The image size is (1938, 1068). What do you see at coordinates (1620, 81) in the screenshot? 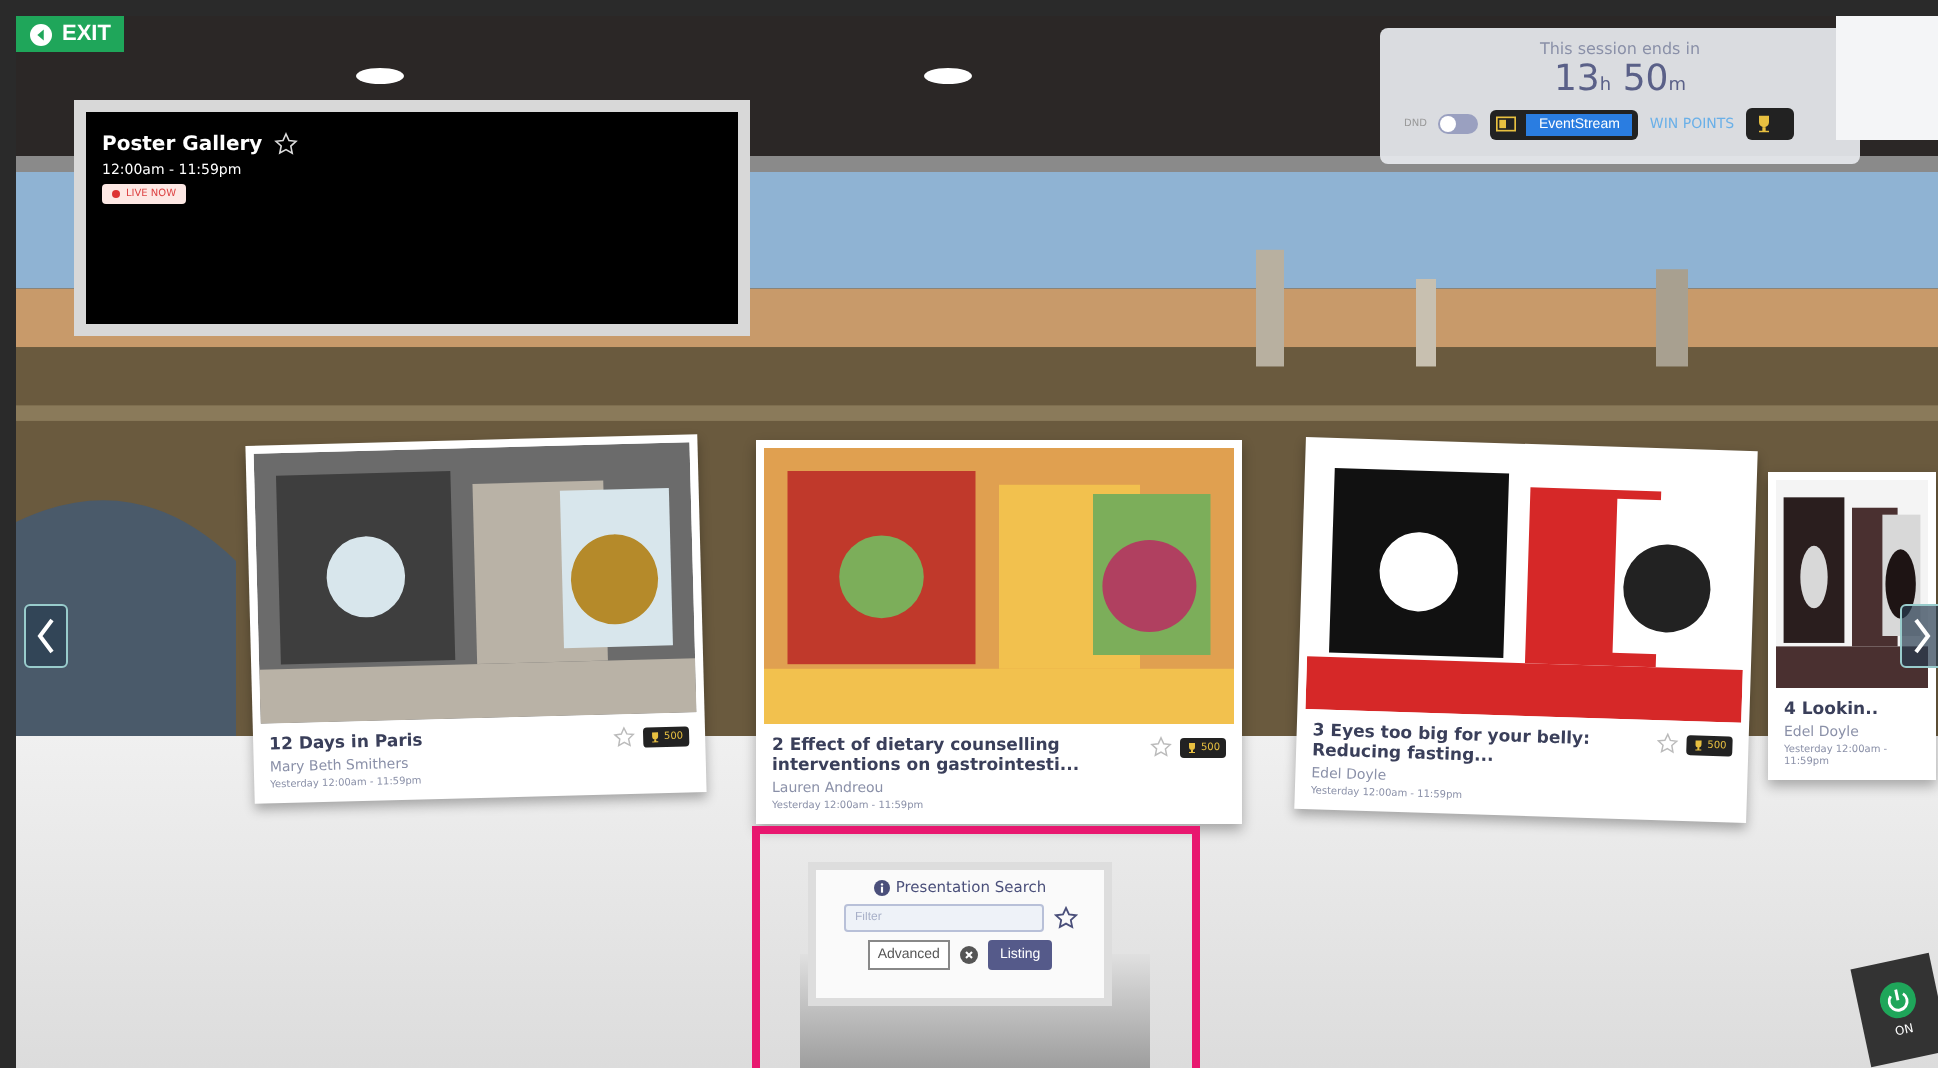
I see `countdown: 13 h 50 m` at bounding box center [1620, 81].